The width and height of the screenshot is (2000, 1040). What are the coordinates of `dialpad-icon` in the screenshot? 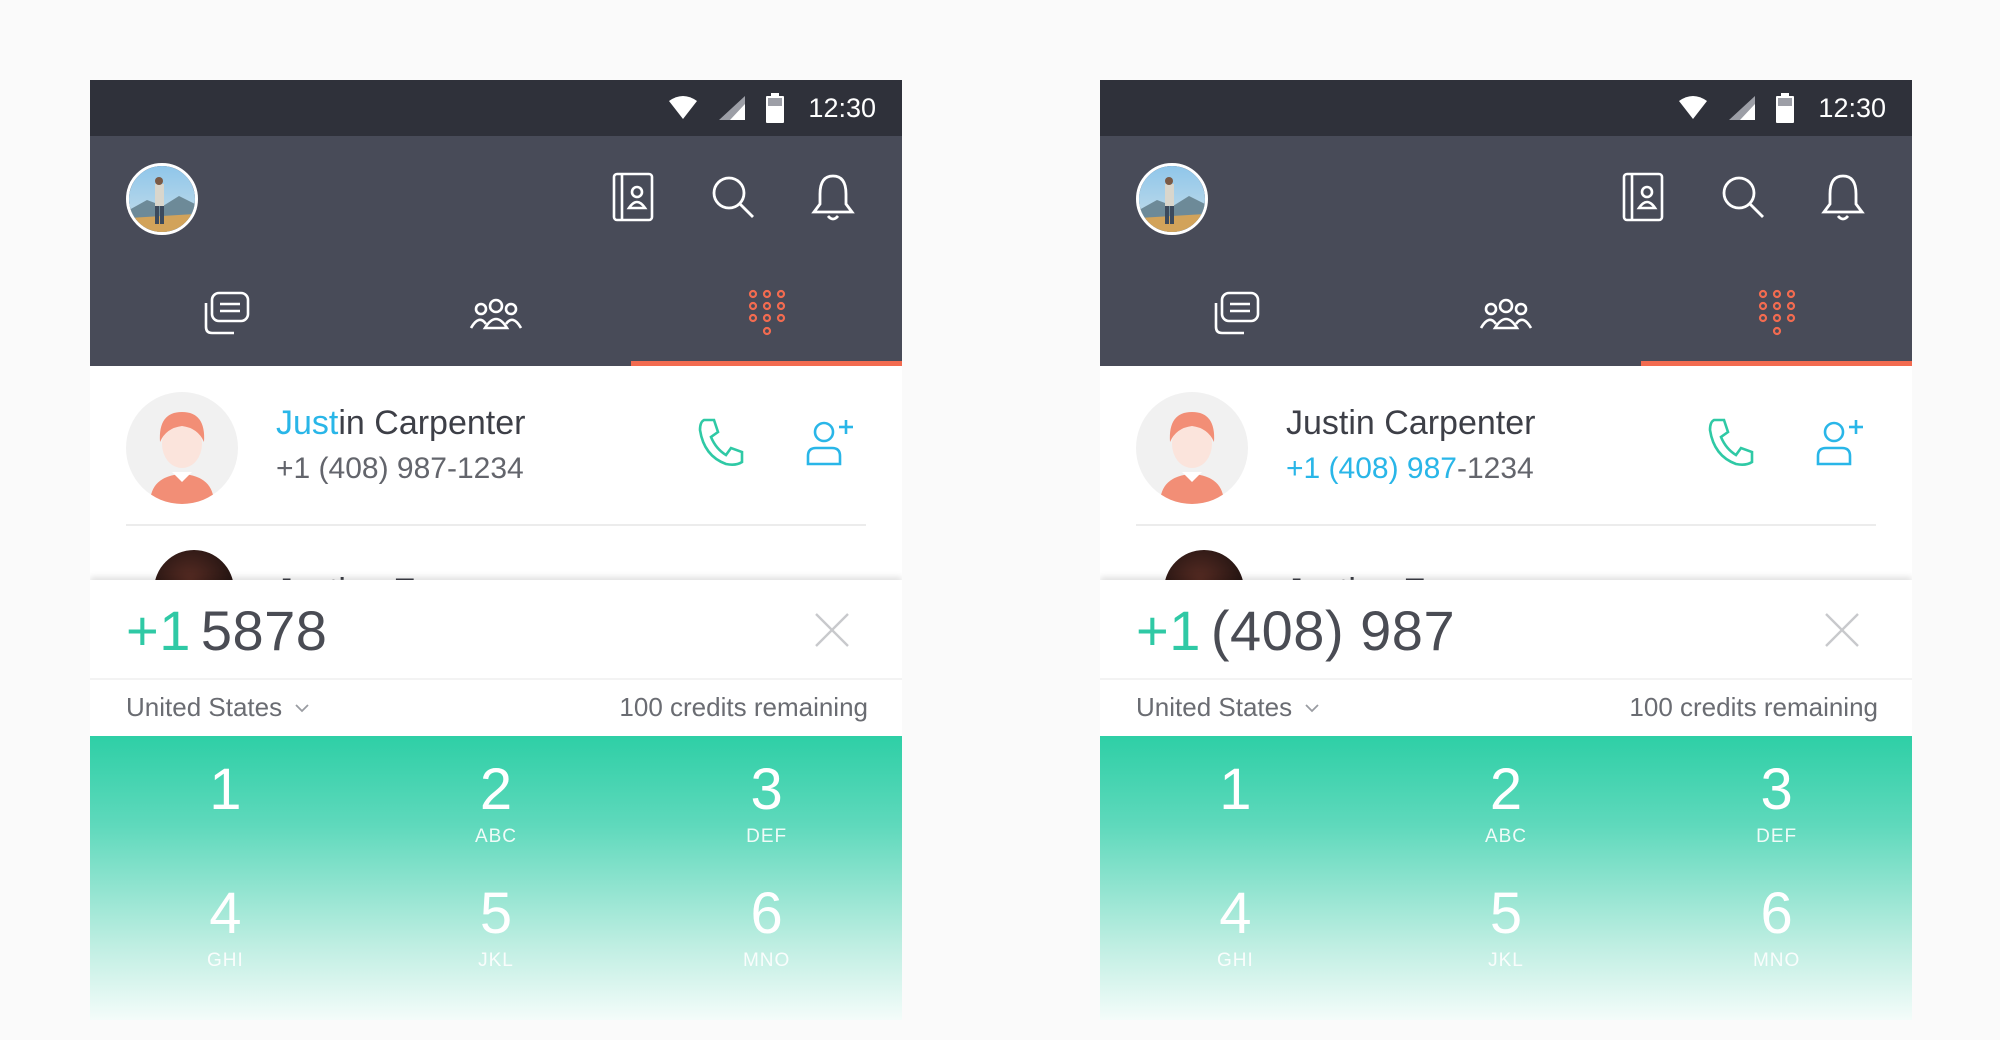 It's located at (766, 312).